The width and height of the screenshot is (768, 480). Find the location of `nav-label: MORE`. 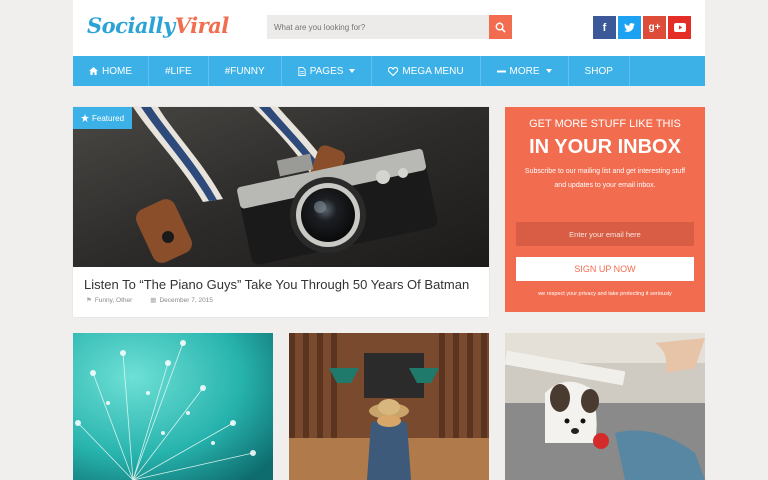

nav-label: MORE is located at coordinates (524, 71).